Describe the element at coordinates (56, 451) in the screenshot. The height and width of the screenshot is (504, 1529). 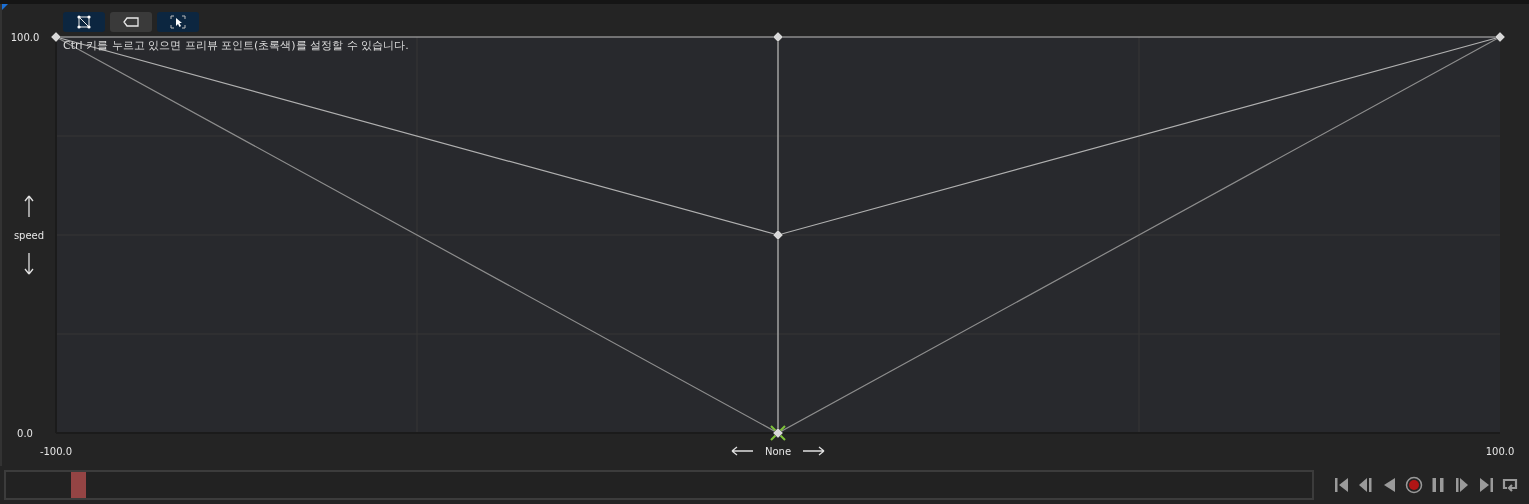
I see `axis-tick-label: -100.0` at that location.